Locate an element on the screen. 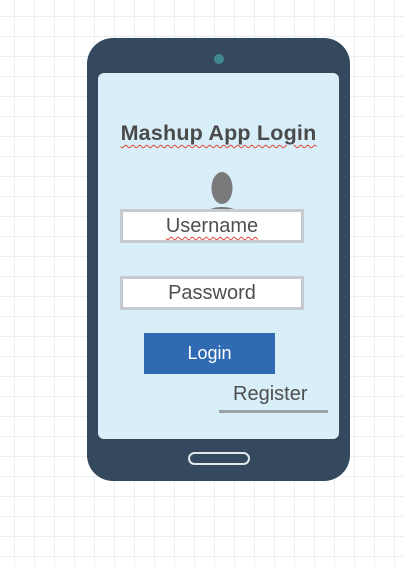 The height and width of the screenshot is (566, 404). register-link: Register is located at coordinates (270, 394).